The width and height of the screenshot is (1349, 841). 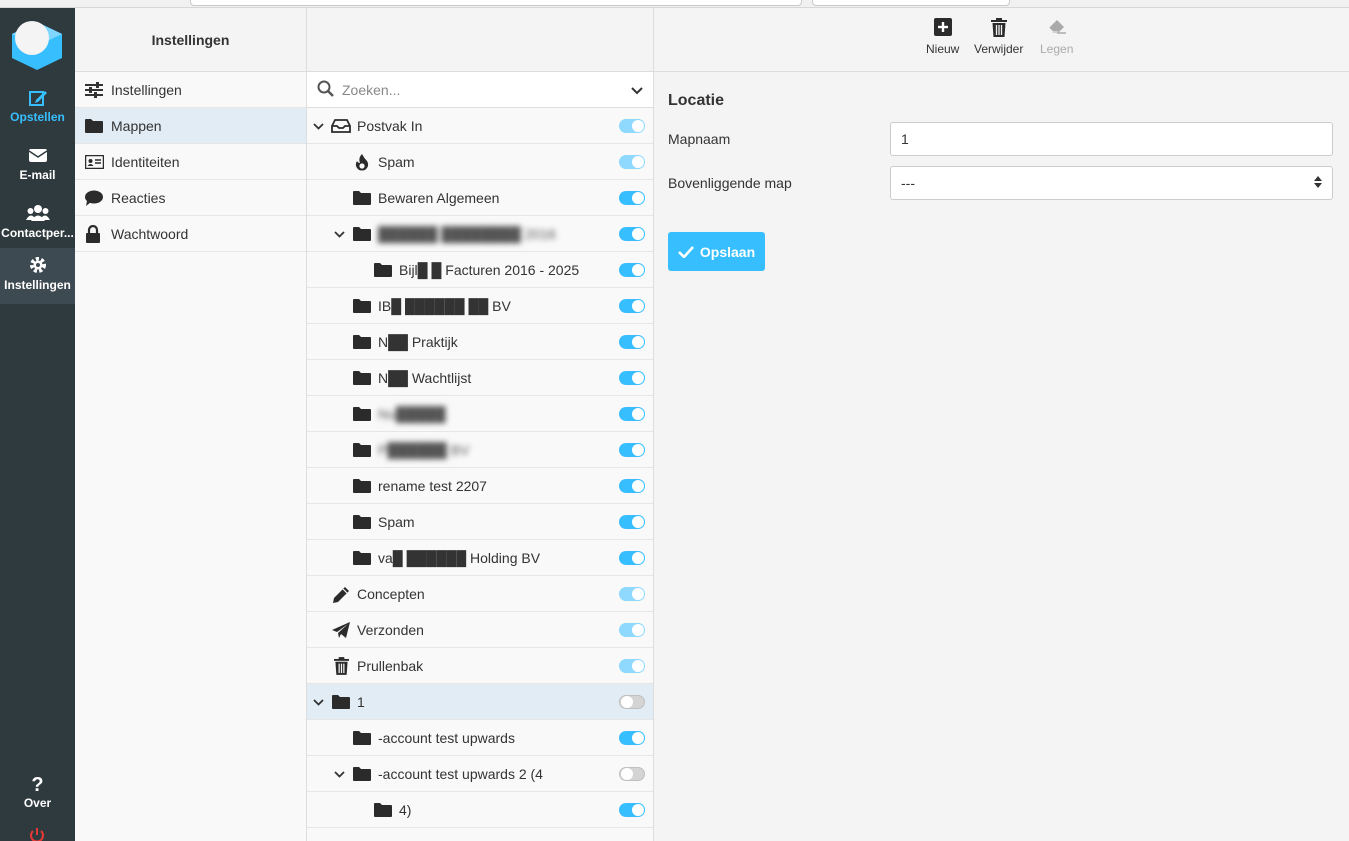 What do you see at coordinates (480, 558) in the screenshot?
I see `folder-row: va█ ██████ Holding BV` at bounding box center [480, 558].